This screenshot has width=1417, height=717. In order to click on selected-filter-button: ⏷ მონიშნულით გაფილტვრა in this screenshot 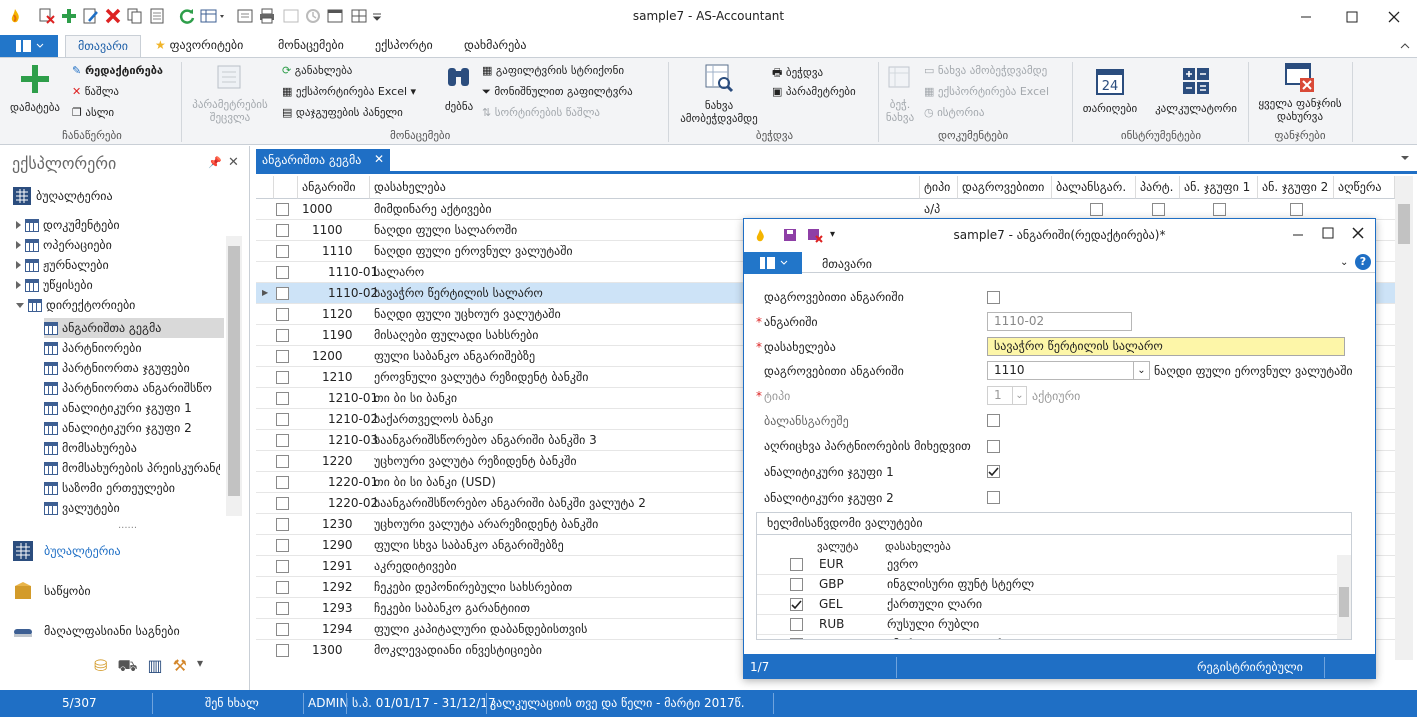, I will do `click(557, 92)`.